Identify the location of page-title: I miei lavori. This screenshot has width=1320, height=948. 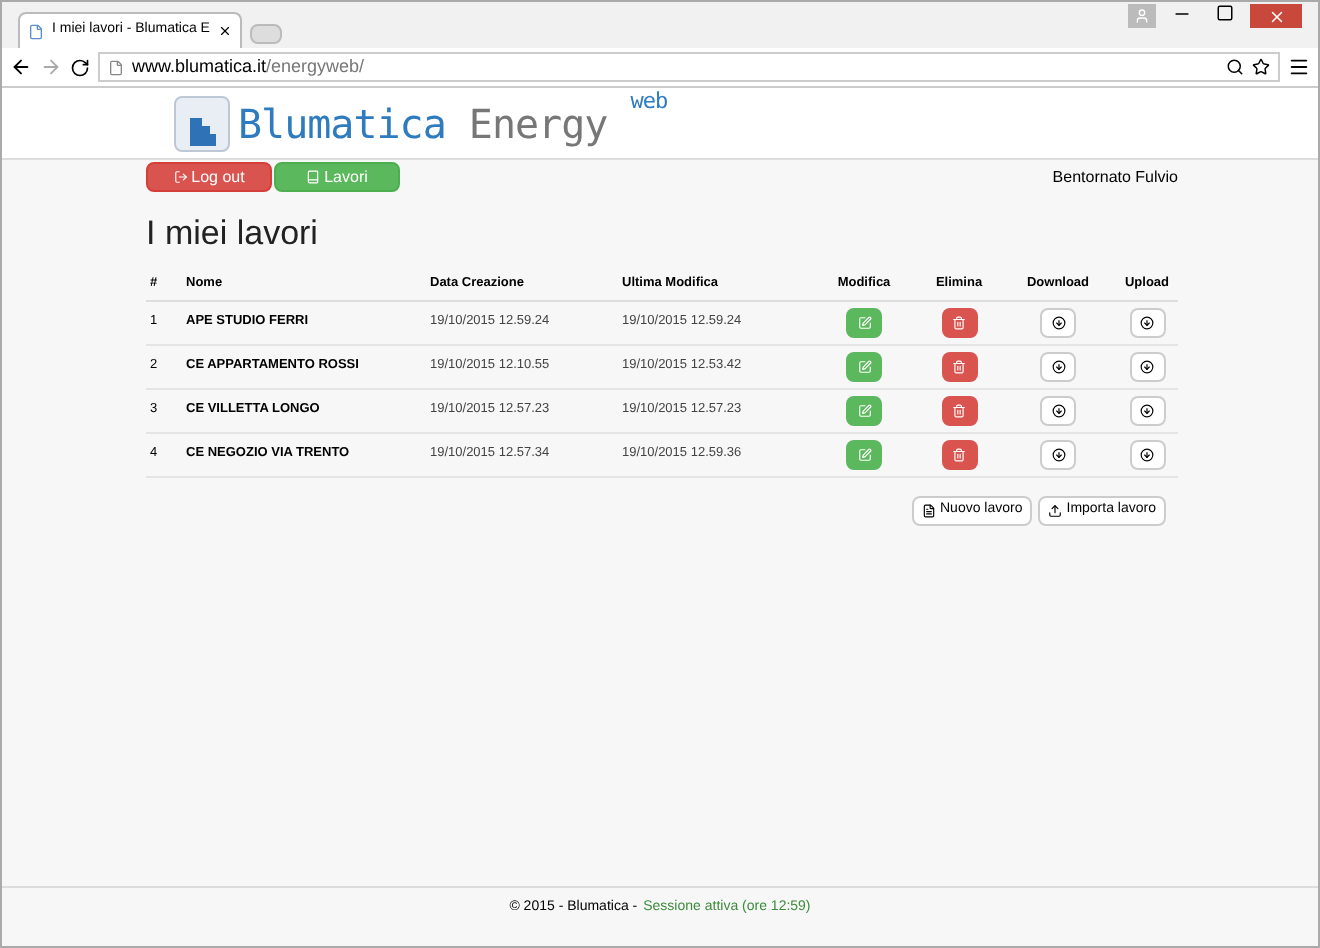
(232, 234).